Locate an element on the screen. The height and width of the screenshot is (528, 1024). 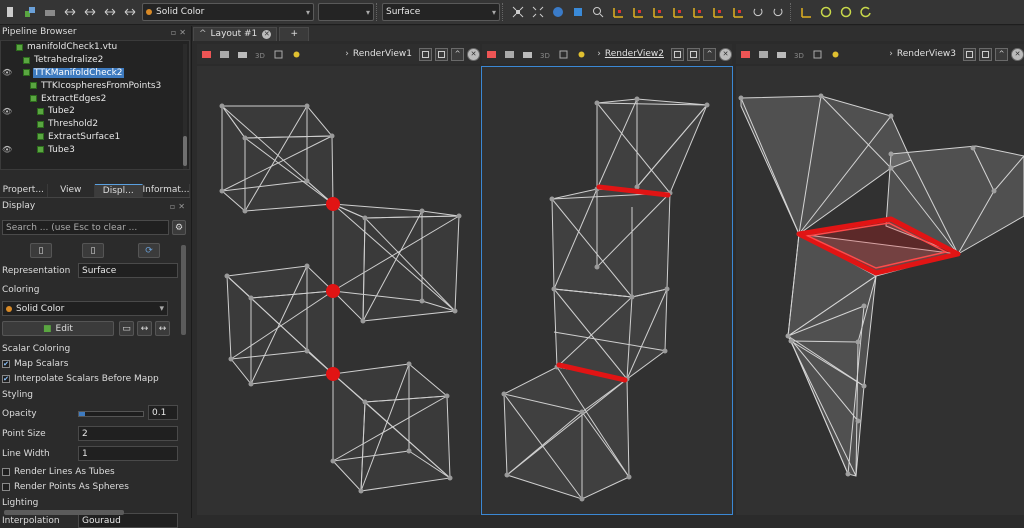
rescale-custom-icon is located at coordinates (50, 12).